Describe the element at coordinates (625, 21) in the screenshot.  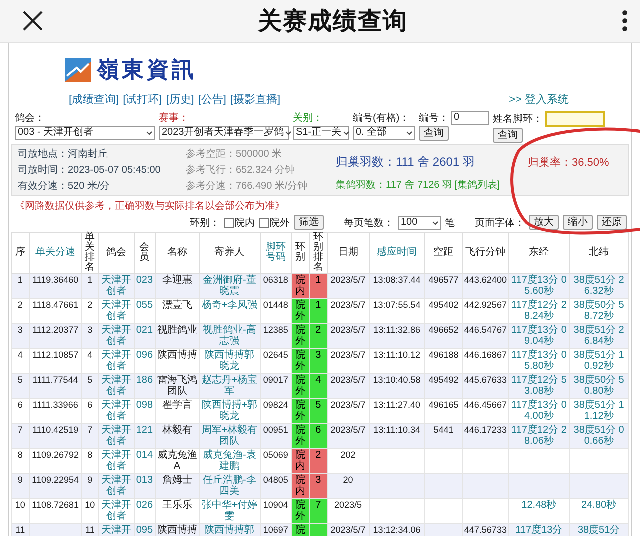
I see `more-icon` at that location.